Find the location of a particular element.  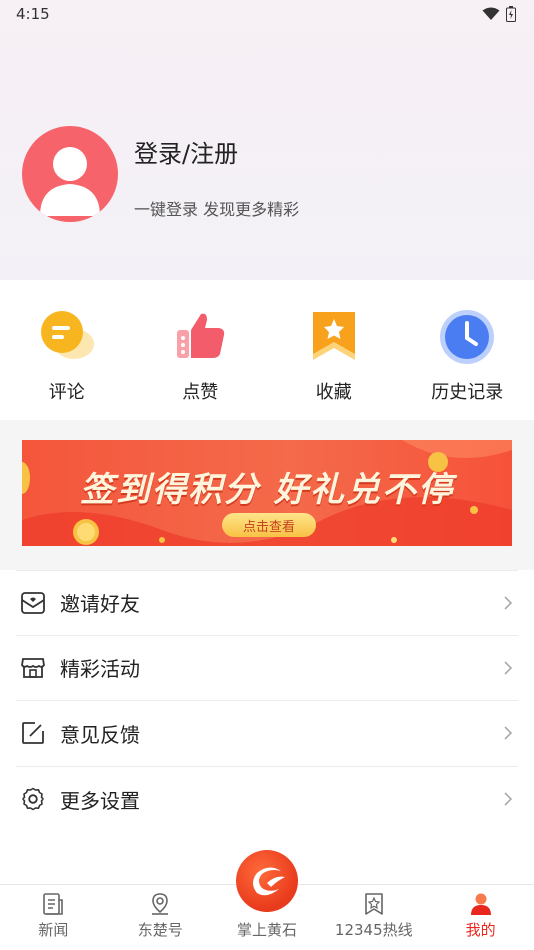

menu-item-label: 邀请好友 is located at coordinates (100, 604).